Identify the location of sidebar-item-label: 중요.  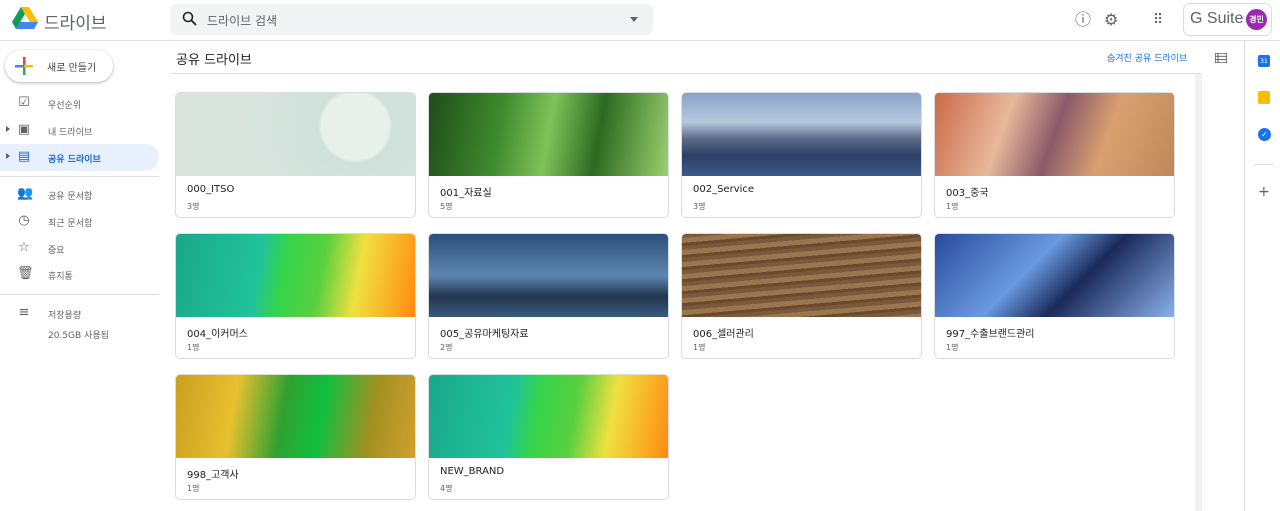
(56, 251).